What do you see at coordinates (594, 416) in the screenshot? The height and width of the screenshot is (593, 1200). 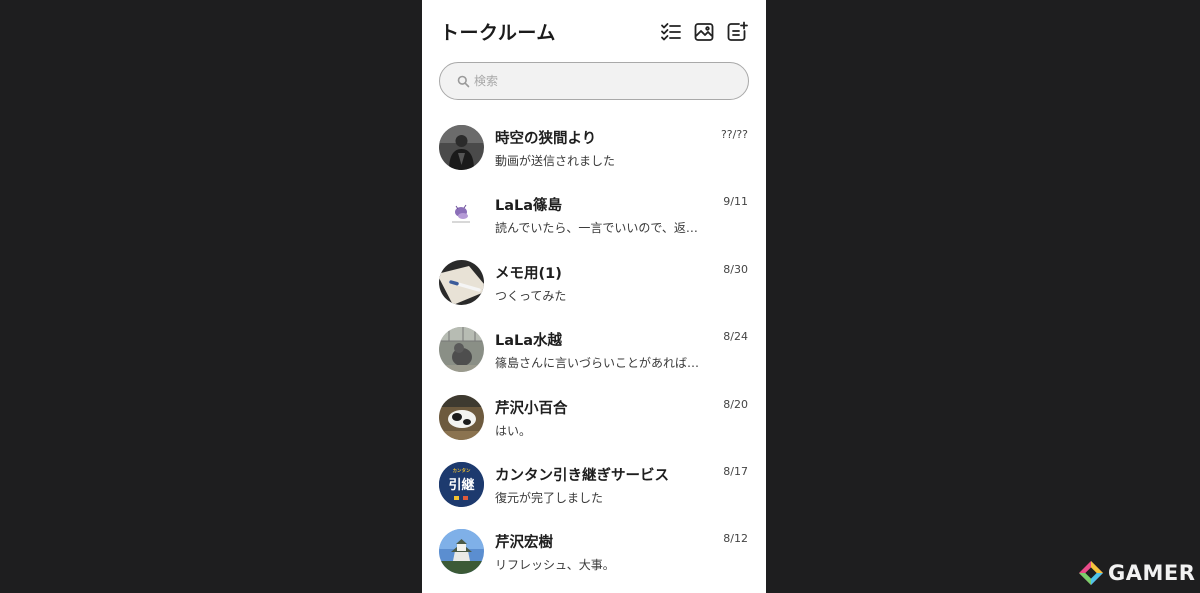 I see `chat-row: 芹沢小百合 はい。 8/20` at bounding box center [594, 416].